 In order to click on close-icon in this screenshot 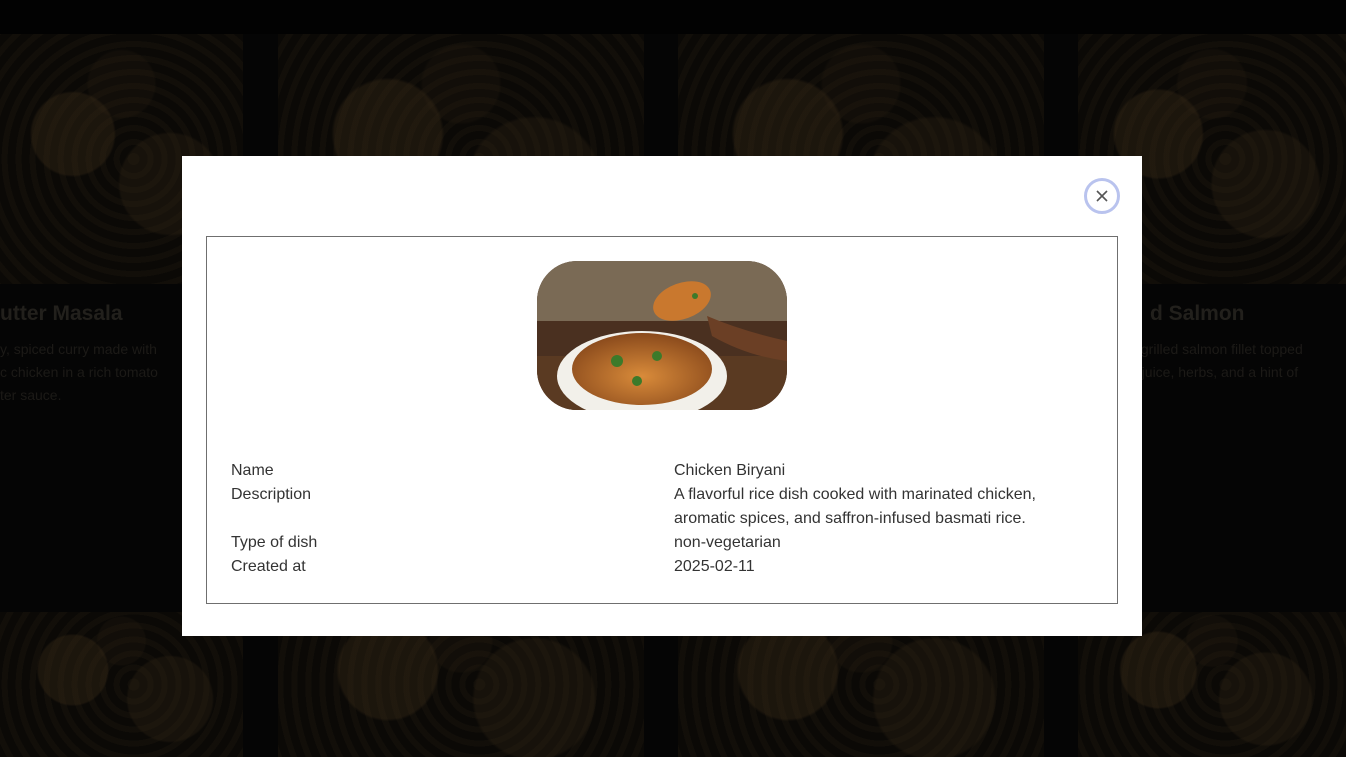, I will do `click(1102, 196)`.